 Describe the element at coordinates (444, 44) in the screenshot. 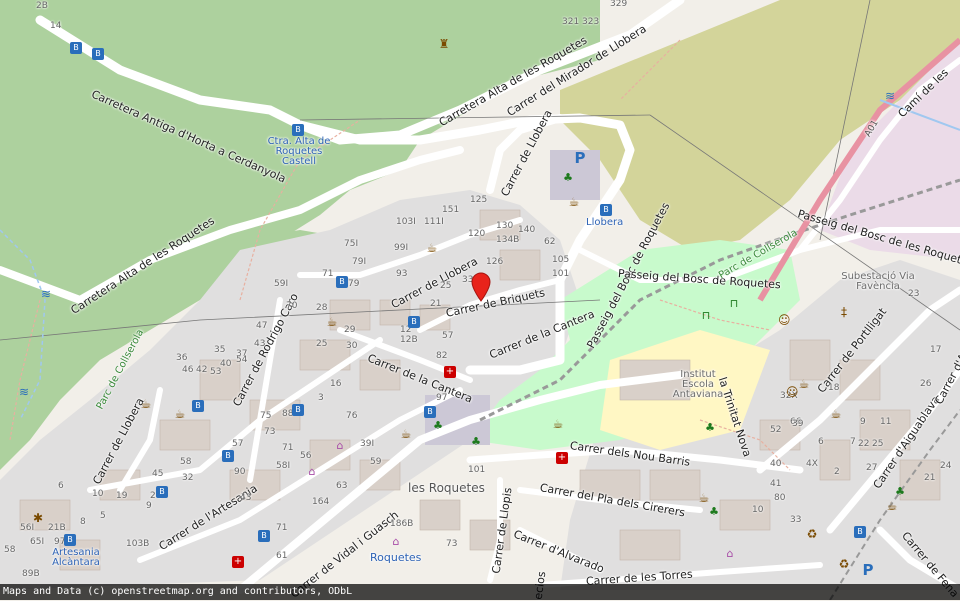

I see `castle-icon: ♜` at that location.